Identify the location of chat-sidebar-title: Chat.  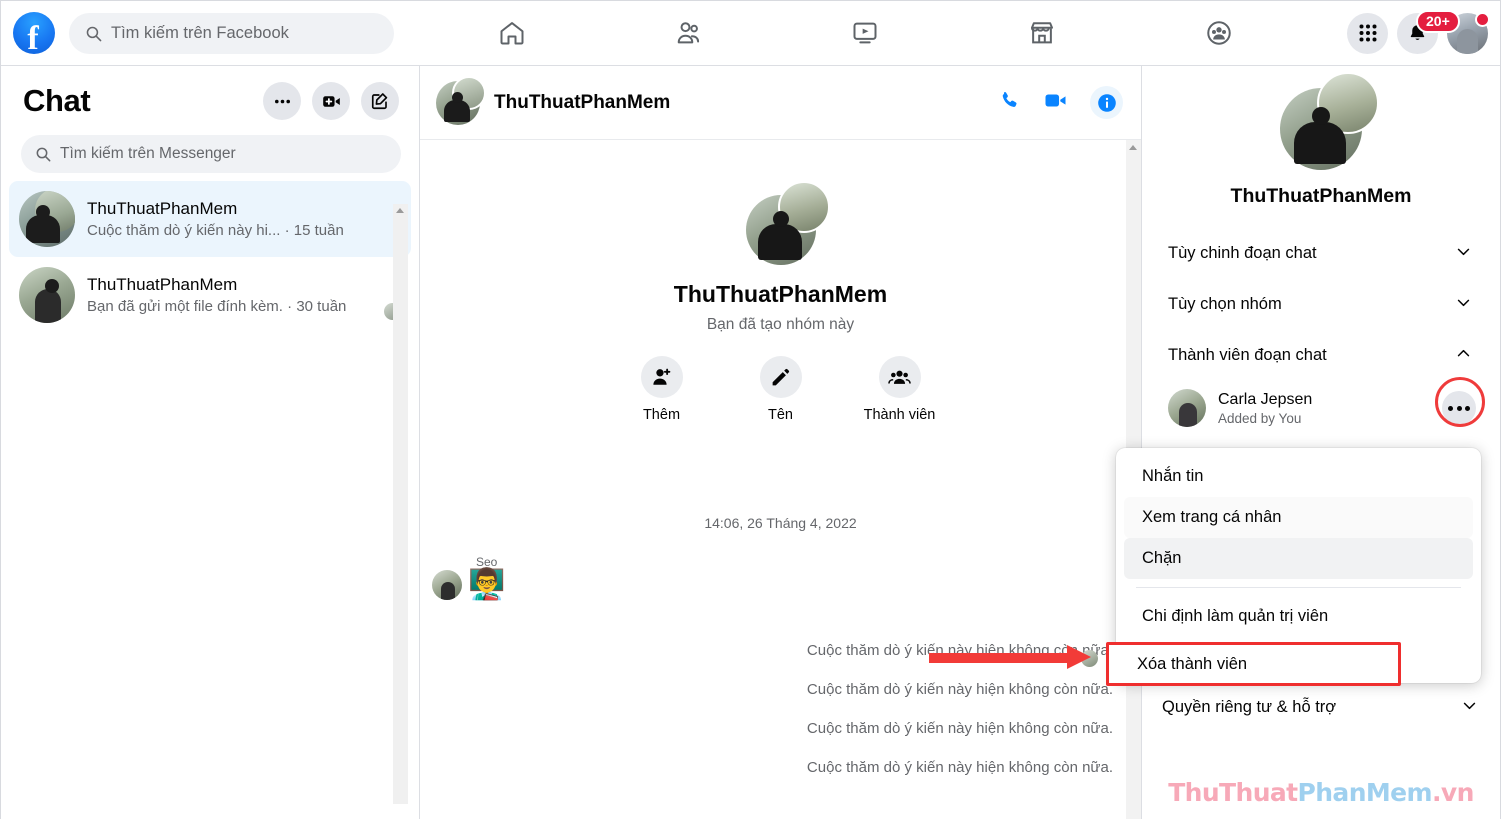
(57, 100).